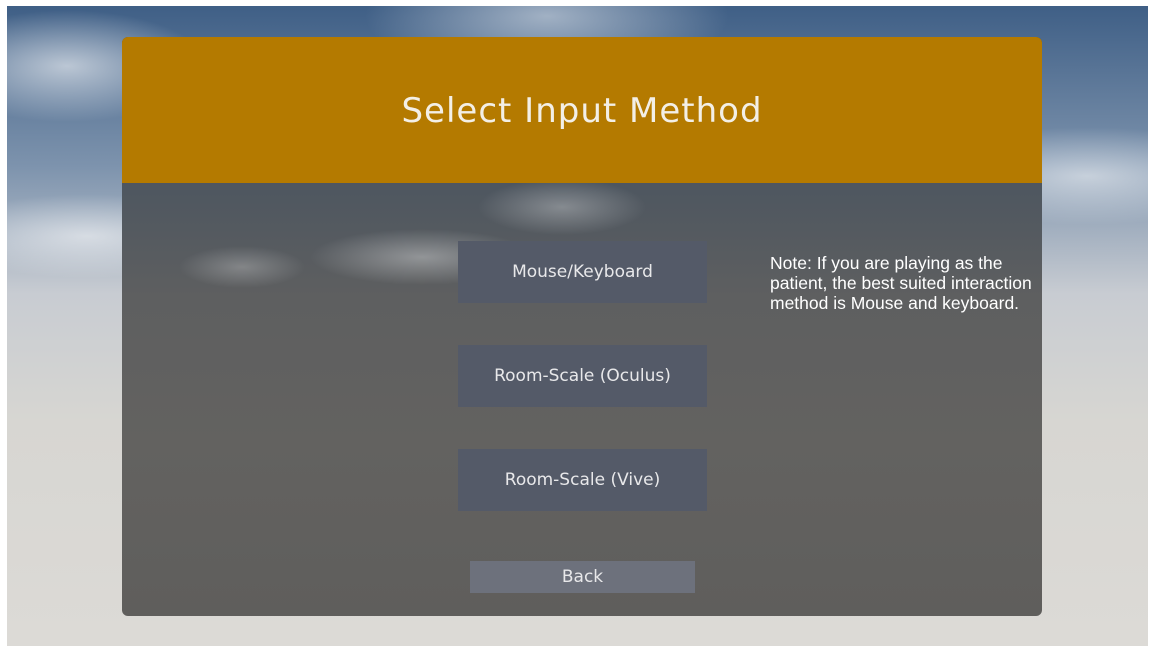 The width and height of the screenshot is (1149, 647). Describe the element at coordinates (582, 480) in the screenshot. I see `room-scale-vive-button: Room-Scale (Vive)` at that location.